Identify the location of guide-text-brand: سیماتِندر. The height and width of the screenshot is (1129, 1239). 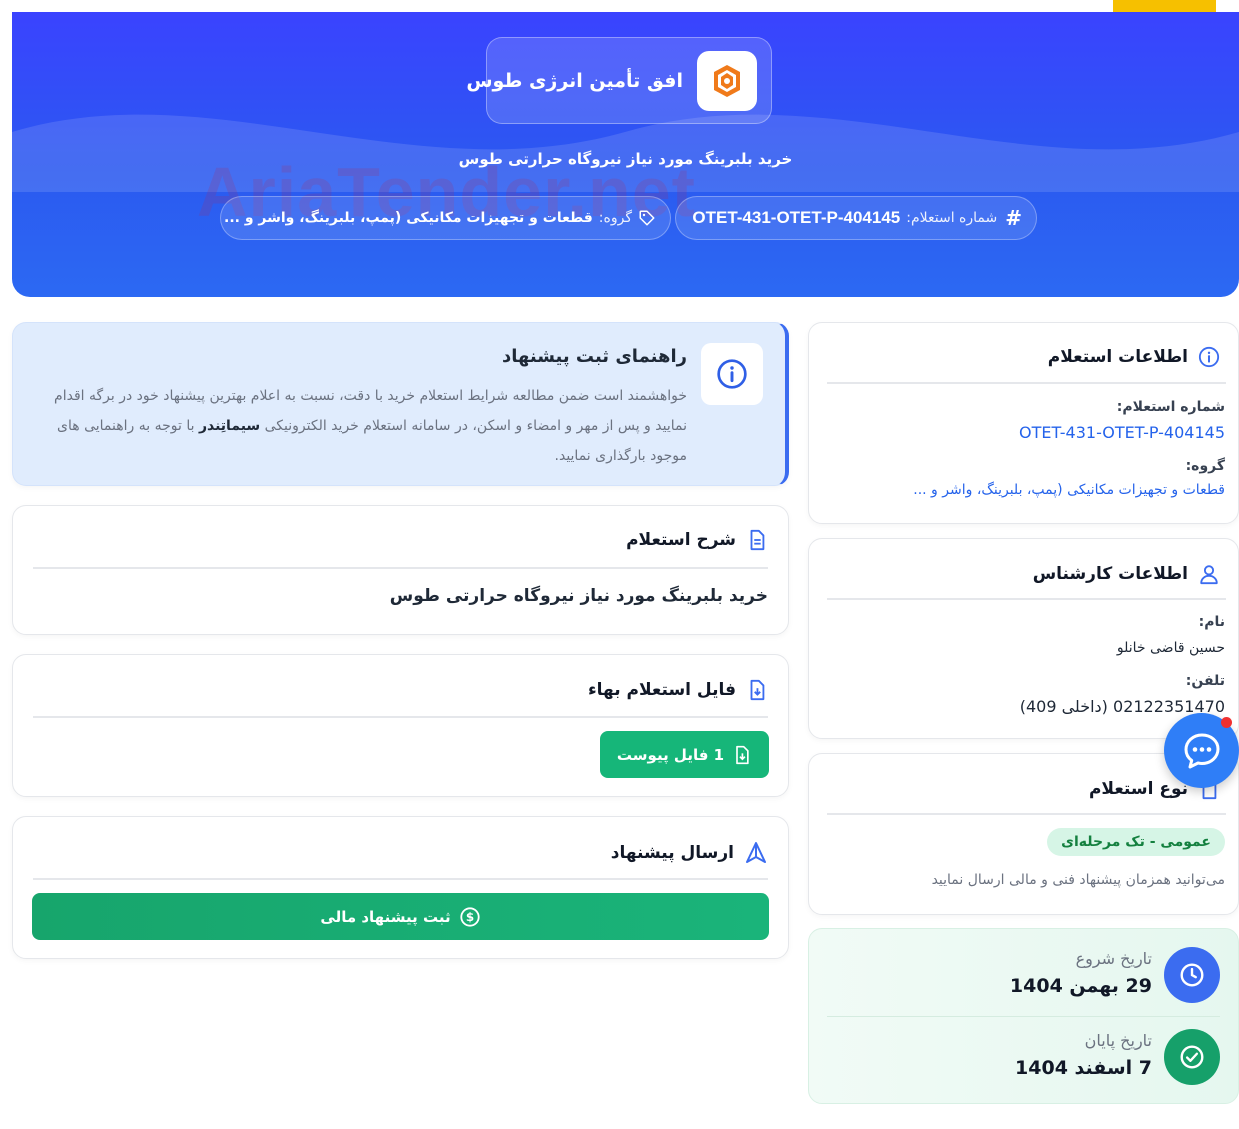
(229, 426).